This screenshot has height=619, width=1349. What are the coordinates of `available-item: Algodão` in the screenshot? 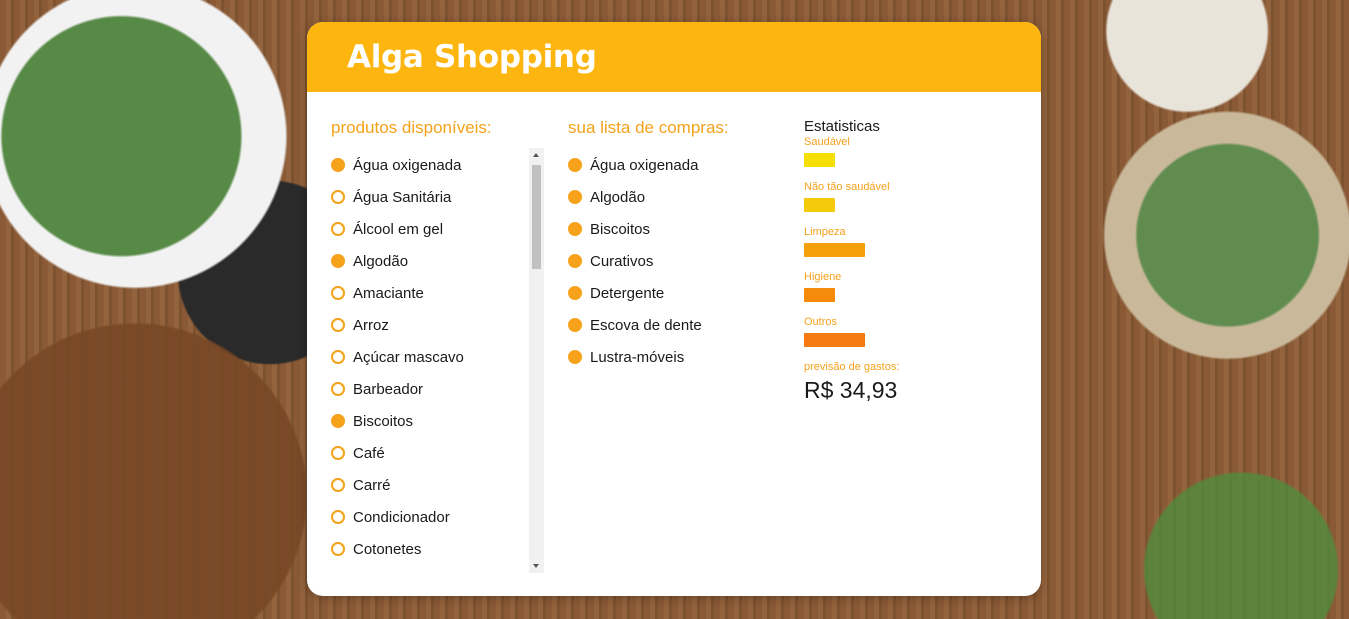 It's located at (437, 261).